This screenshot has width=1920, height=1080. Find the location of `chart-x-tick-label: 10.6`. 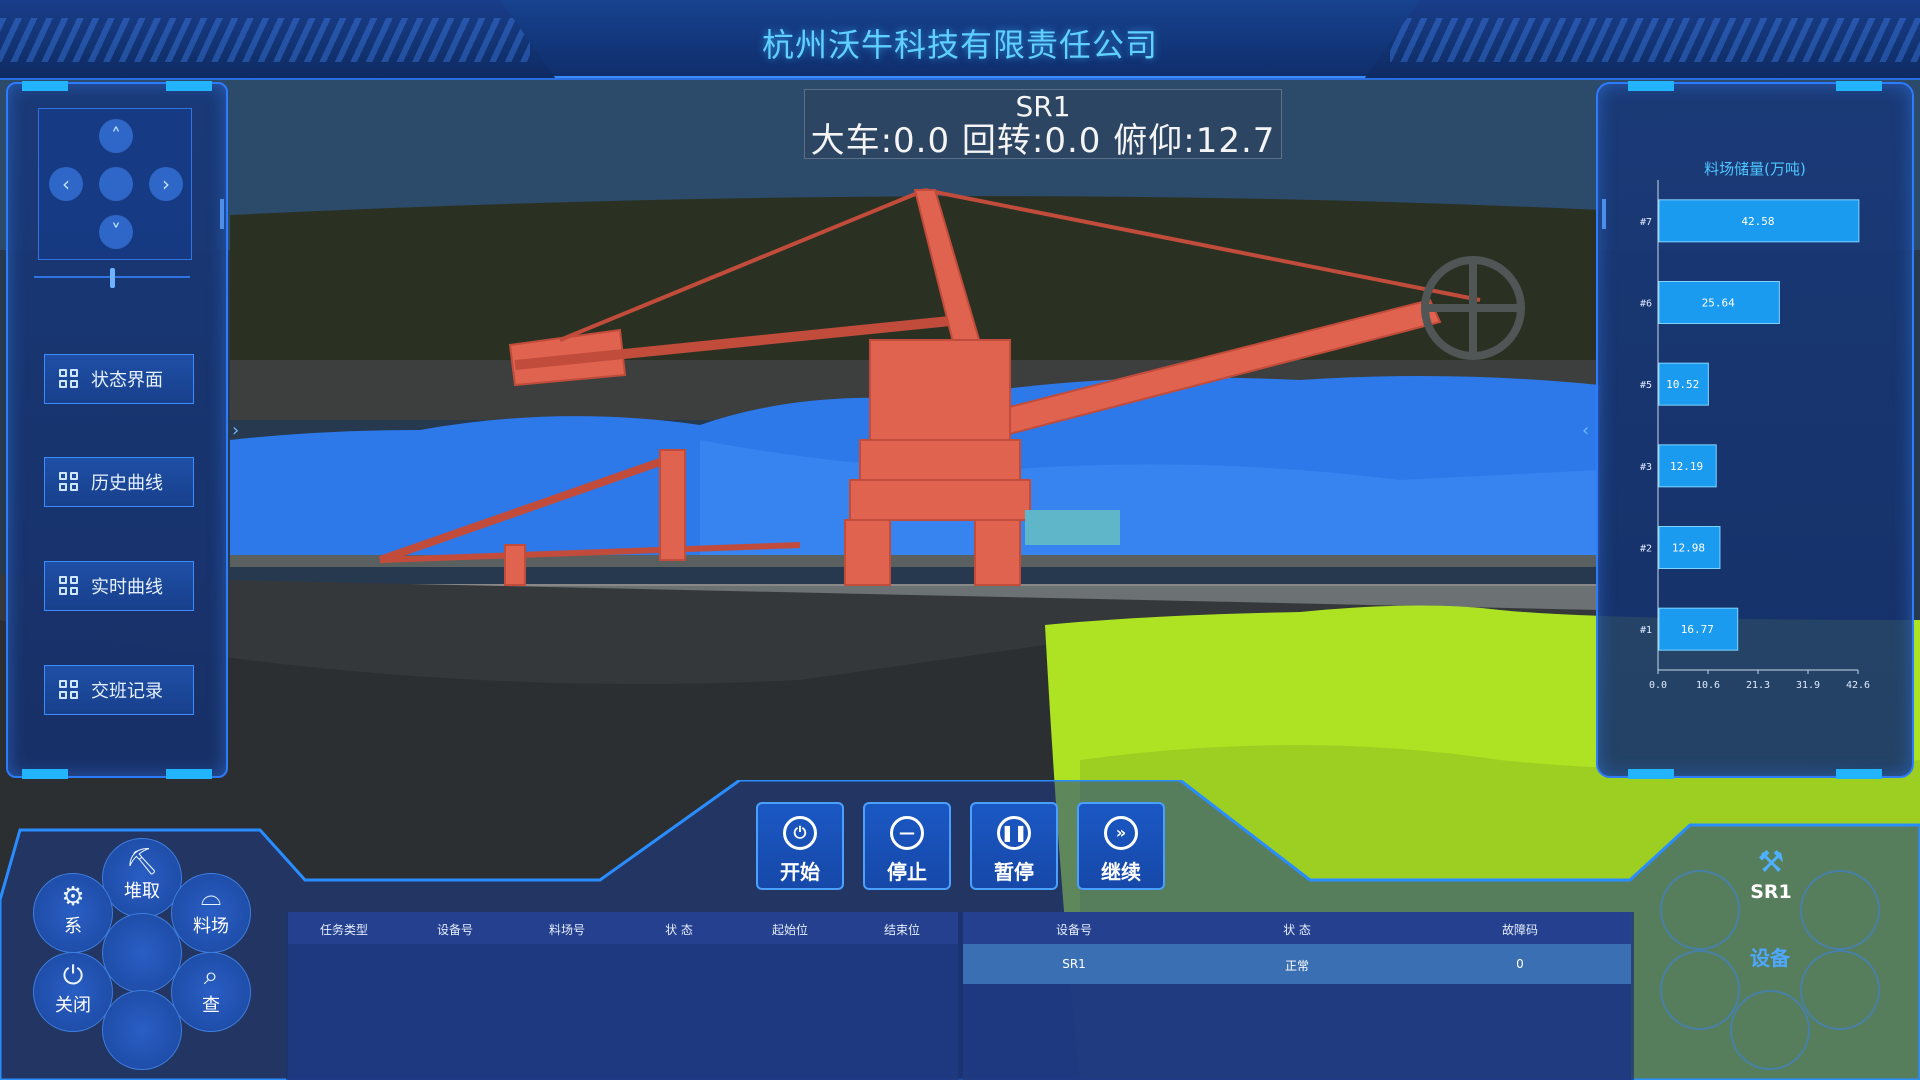

chart-x-tick-label: 10.6 is located at coordinates (1708, 685).